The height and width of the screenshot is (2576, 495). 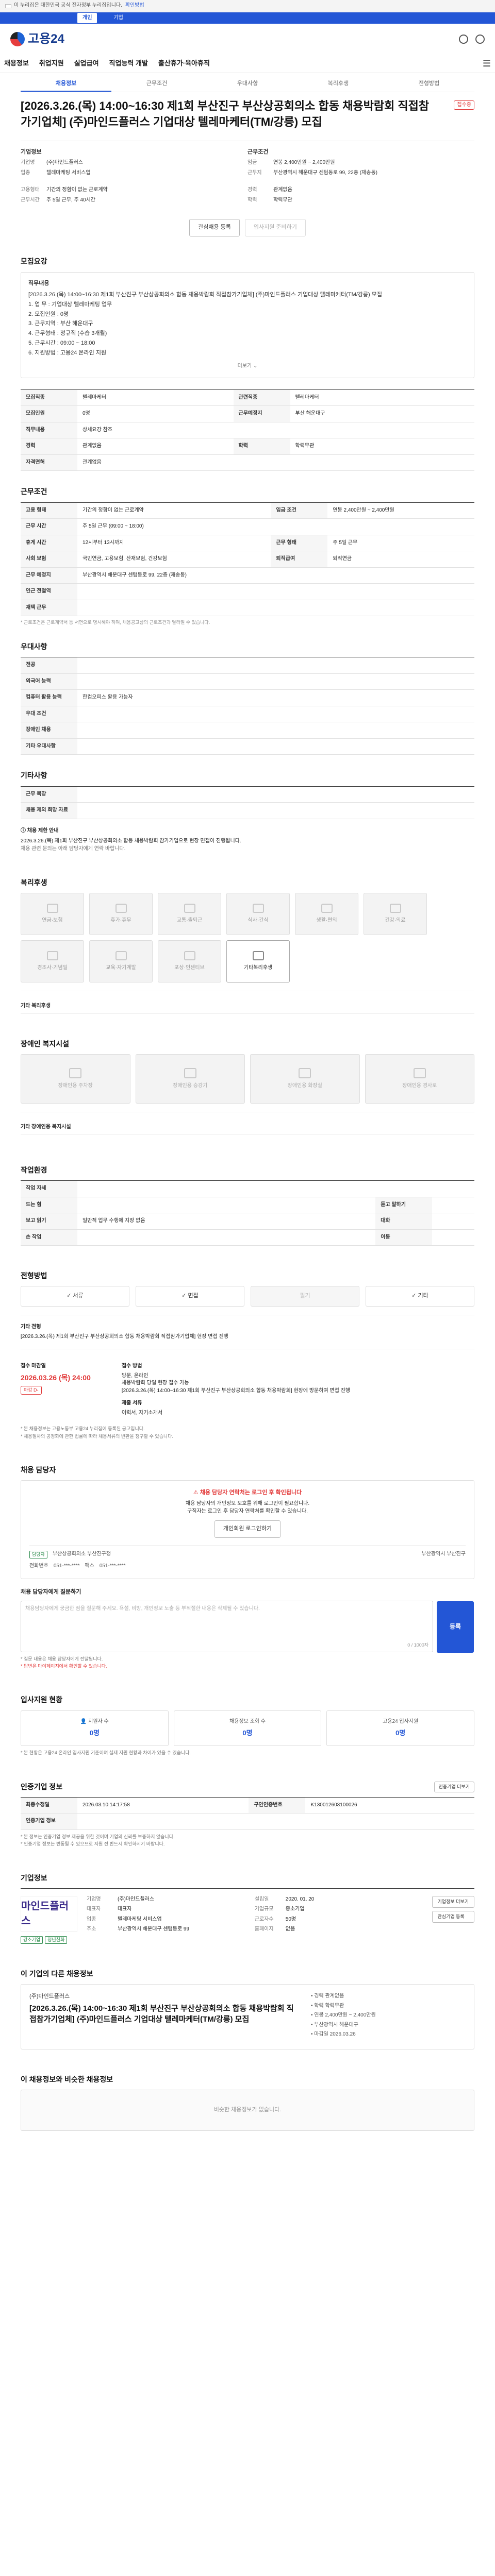 I want to click on nav-jobs: 채용정보, so click(x=16, y=64).